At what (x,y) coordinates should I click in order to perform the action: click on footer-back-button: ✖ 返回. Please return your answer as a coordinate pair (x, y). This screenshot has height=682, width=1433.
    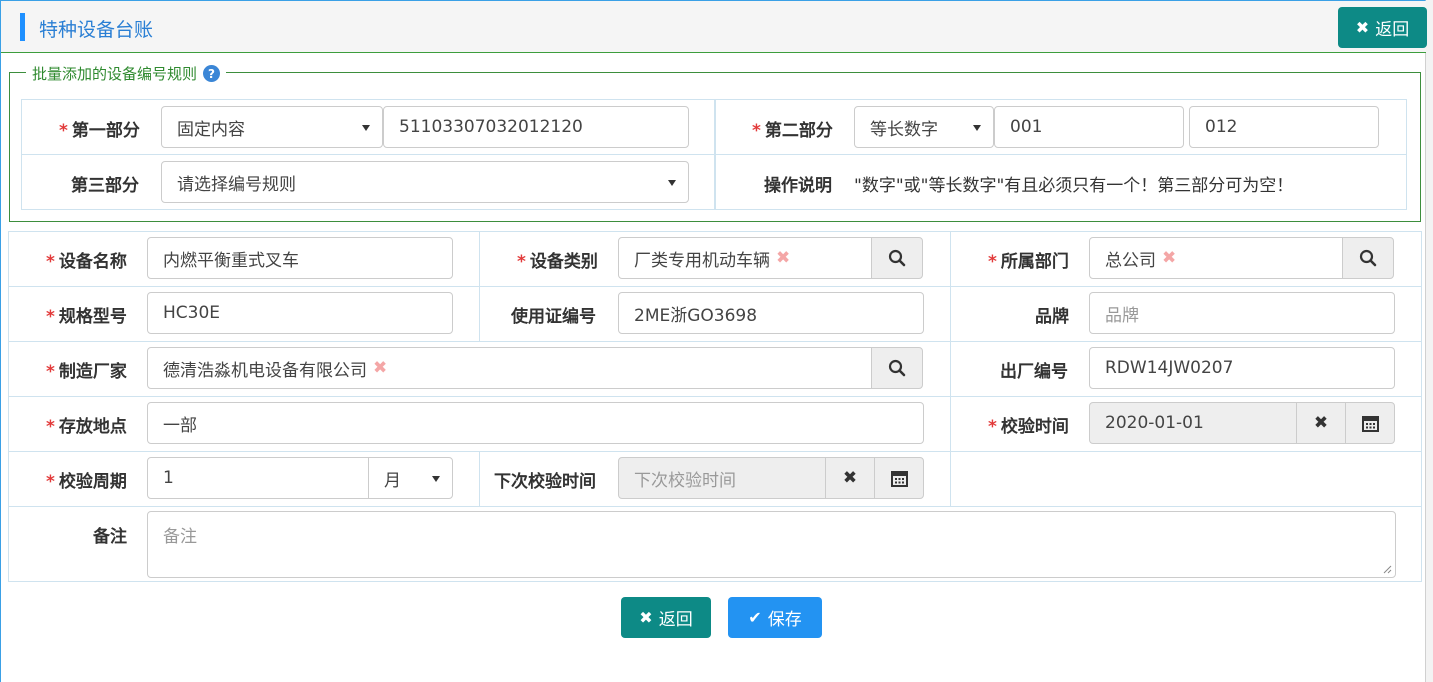
    Looking at the image, I should click on (666, 617).